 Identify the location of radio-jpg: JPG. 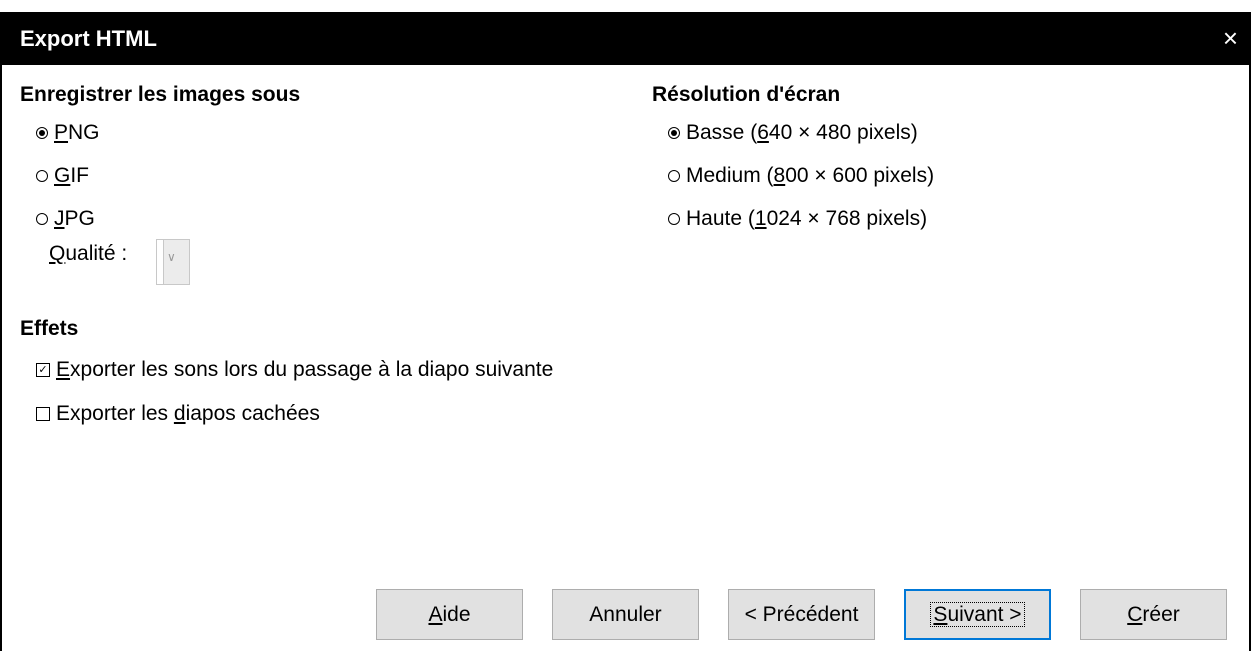
(65, 219).